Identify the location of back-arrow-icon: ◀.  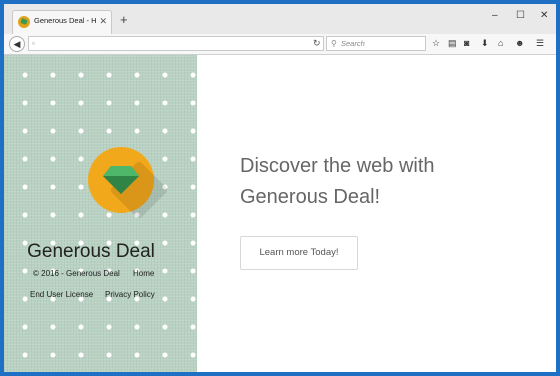
(17, 44).